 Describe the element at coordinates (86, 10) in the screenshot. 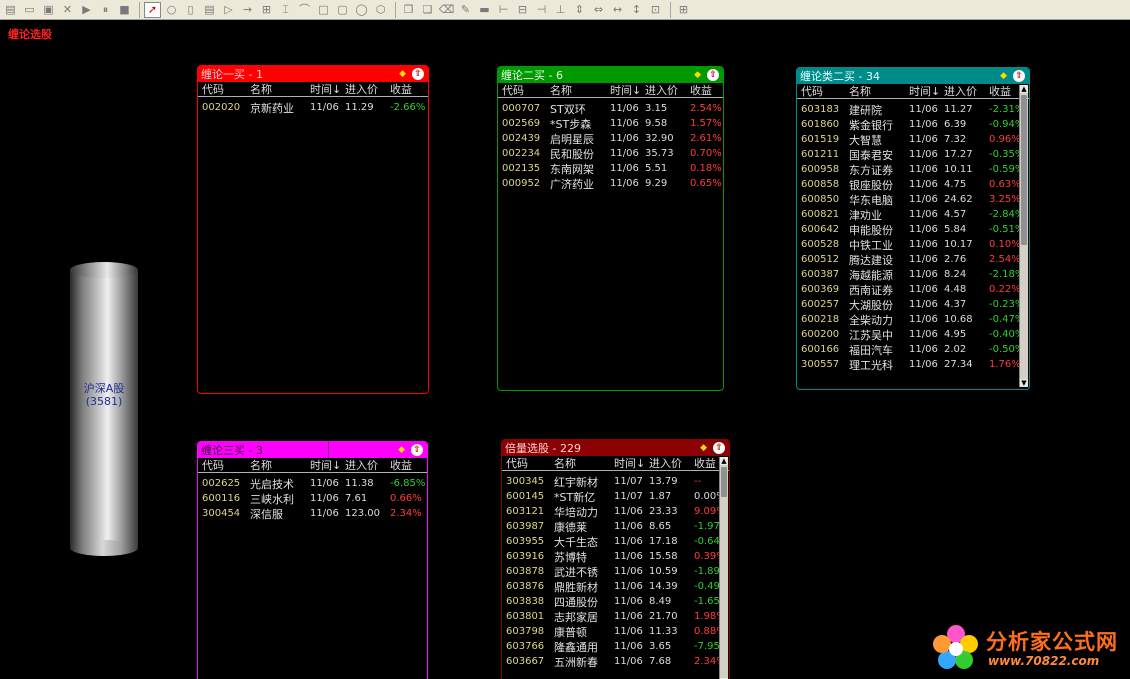

I see `play-icon: ▶` at that location.